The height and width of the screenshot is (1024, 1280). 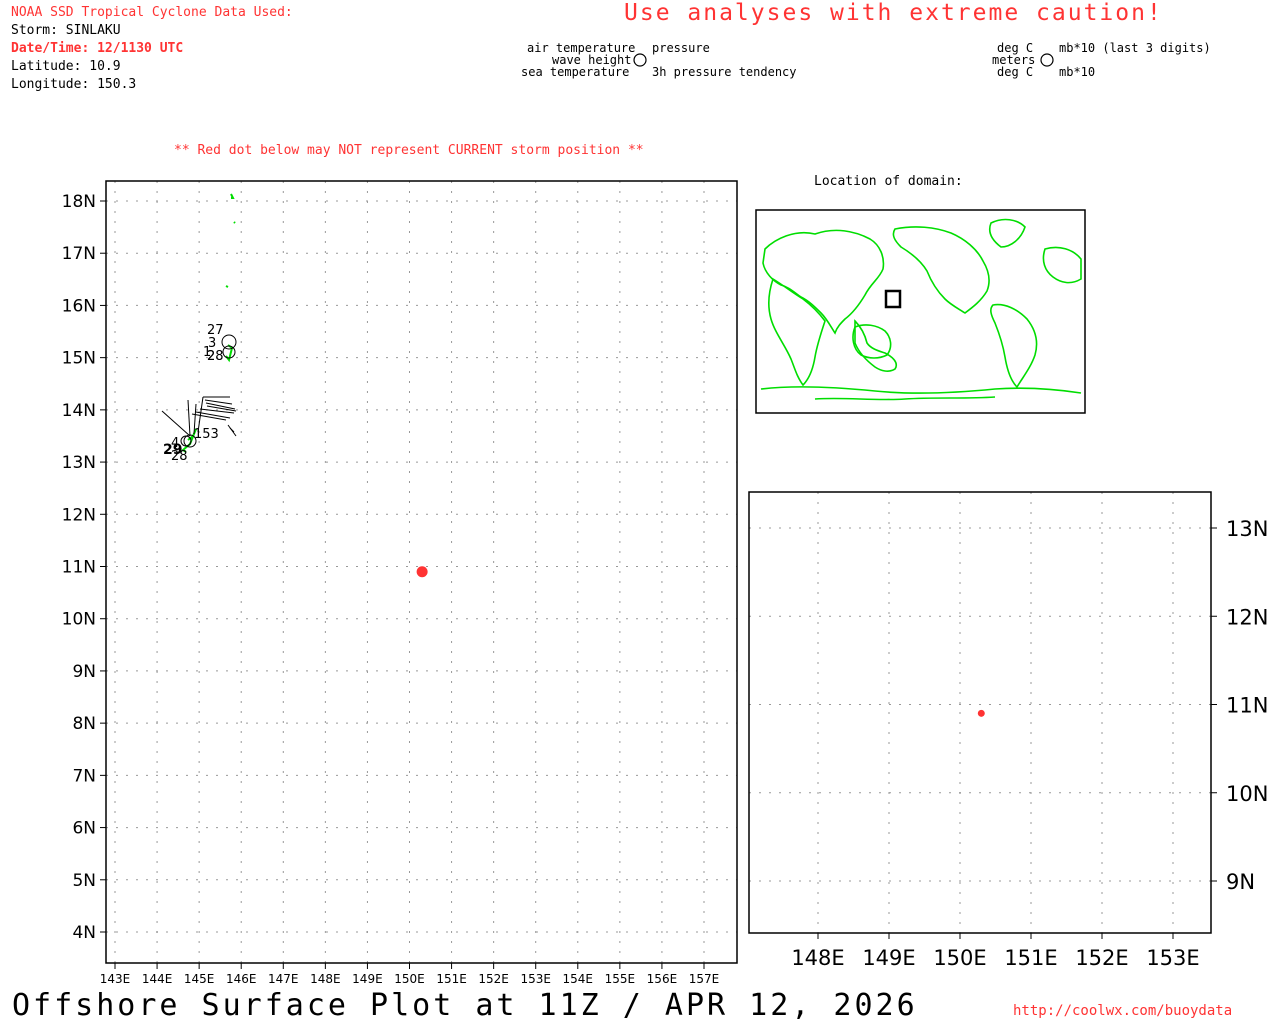 I want to click on lon-tick-label: 153E, so click(x=535, y=979).